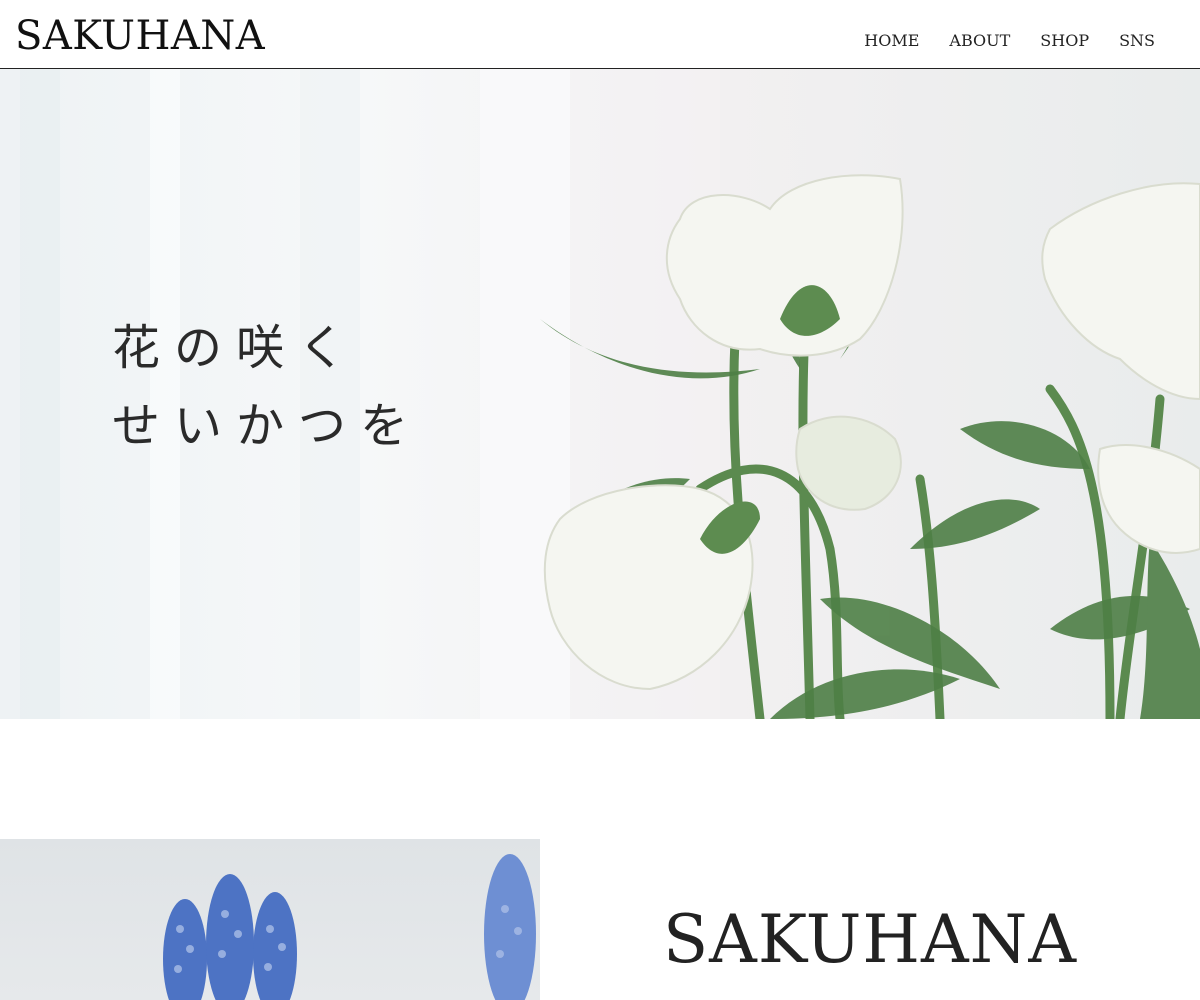 This screenshot has height=1000, width=1200. What do you see at coordinates (267, 426) in the screenshot?
I see `hero-tagline-line-2: せいかつを` at bounding box center [267, 426].